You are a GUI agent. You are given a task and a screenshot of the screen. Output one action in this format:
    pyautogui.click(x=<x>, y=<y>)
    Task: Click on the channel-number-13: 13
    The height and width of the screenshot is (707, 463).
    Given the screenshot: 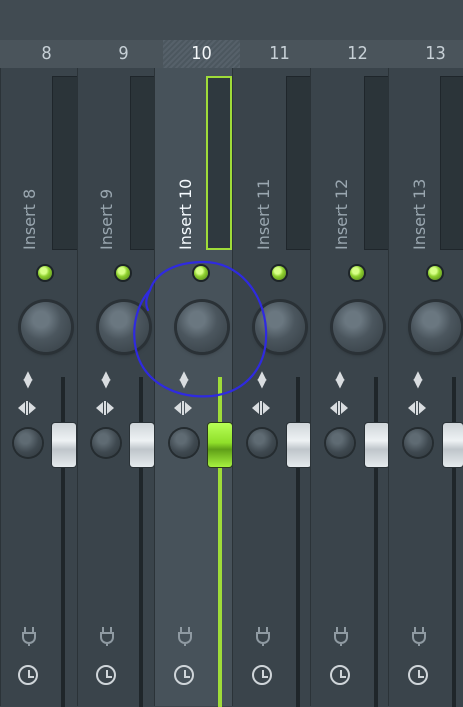 What is the action you would take?
    pyautogui.click(x=435, y=53)
    